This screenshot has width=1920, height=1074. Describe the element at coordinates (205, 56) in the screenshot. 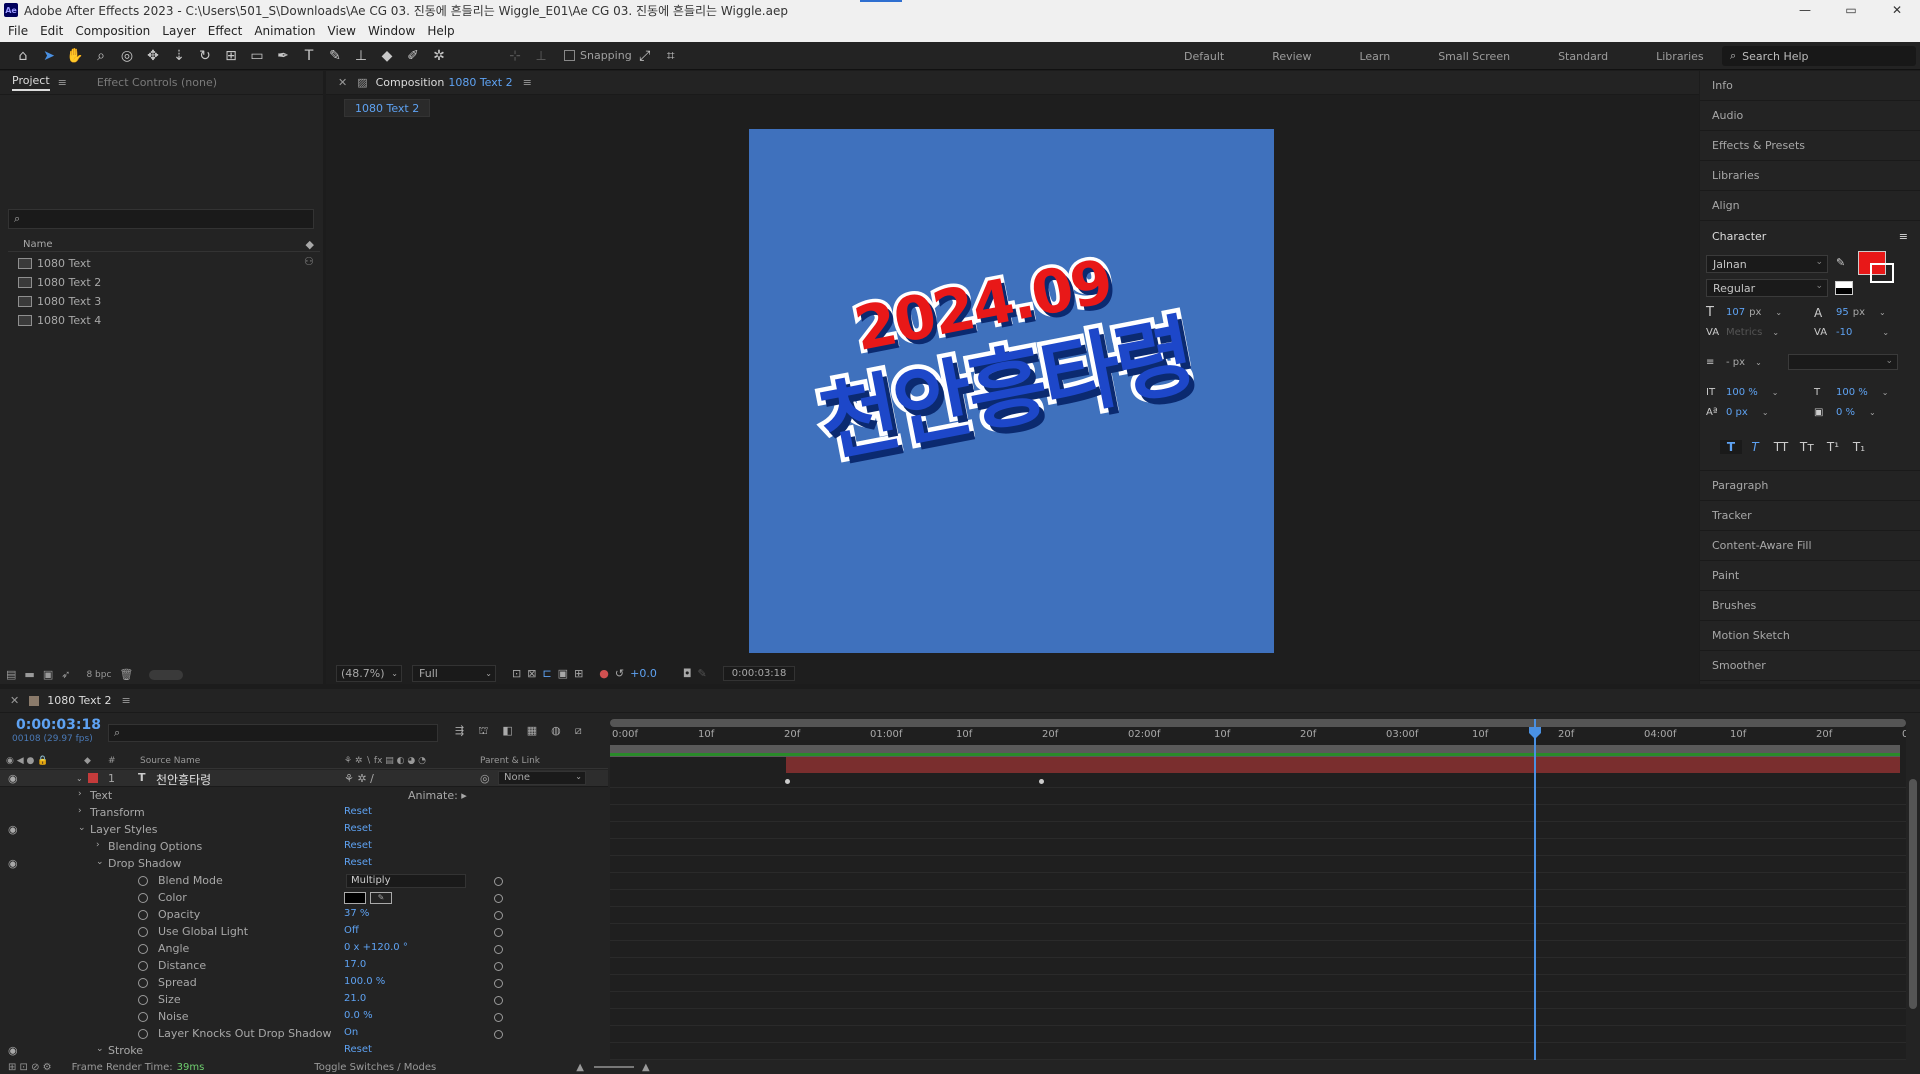

I see `rotate-tool-icon: ↻` at that location.